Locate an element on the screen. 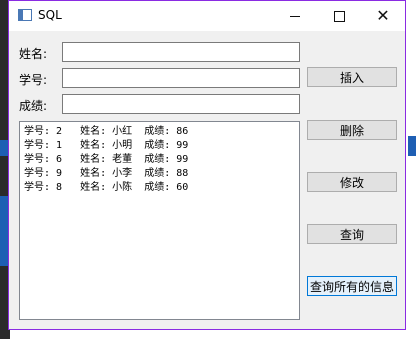 The image size is (416, 339). minimize-icon is located at coordinates (295, 16).